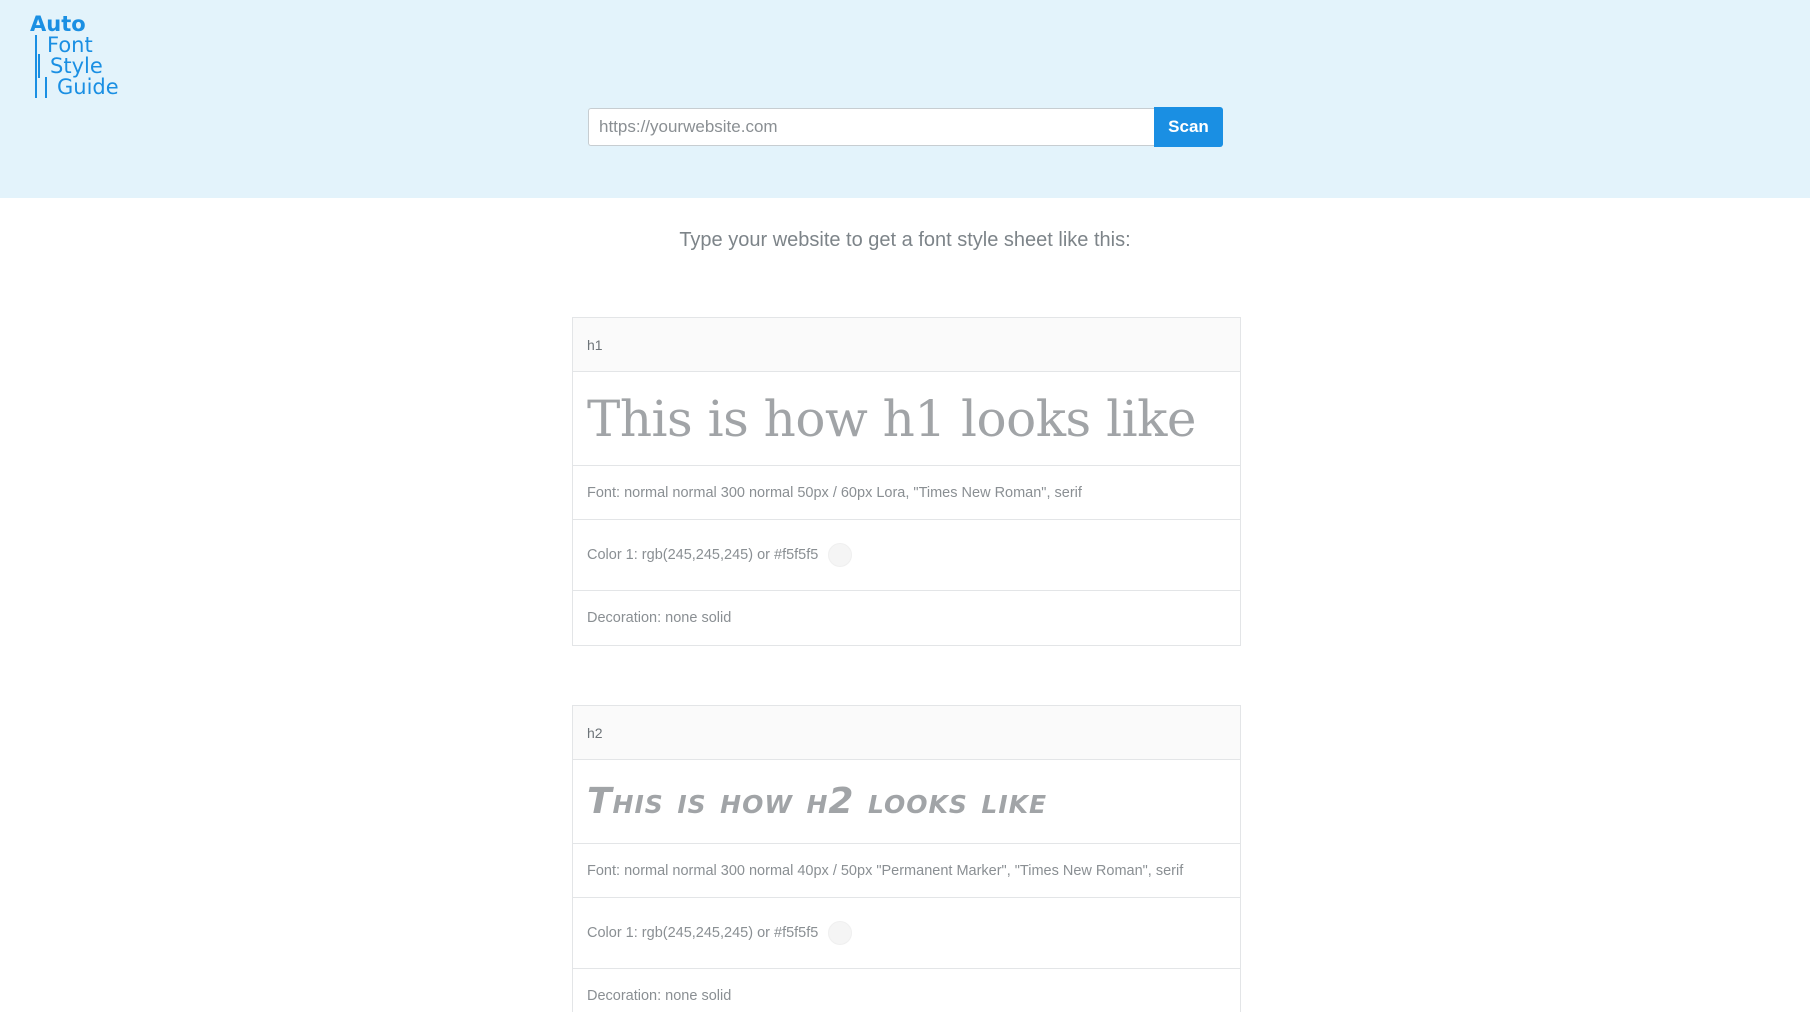 The width and height of the screenshot is (1810, 1012). I want to click on logo: Auto Font Style Guide, so click(74, 56).